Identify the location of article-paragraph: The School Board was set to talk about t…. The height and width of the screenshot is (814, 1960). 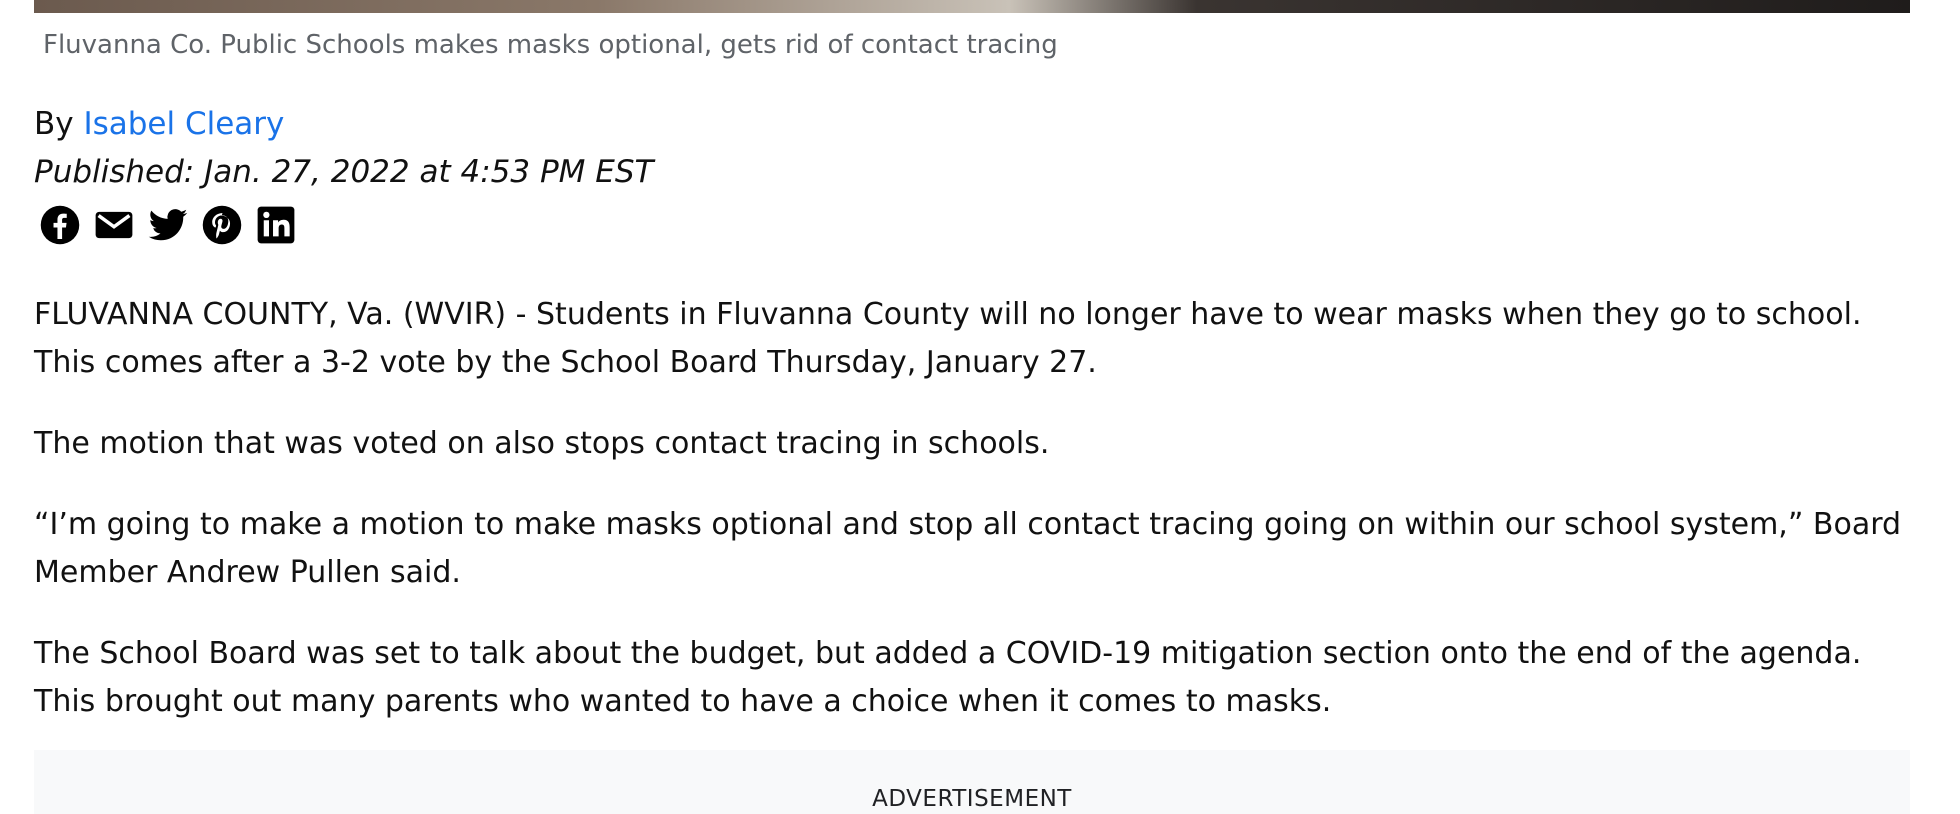
(948, 677).